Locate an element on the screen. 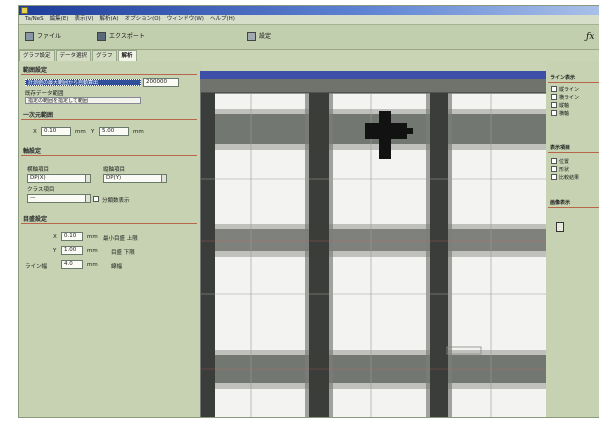 The height and width of the screenshot is (422, 599). tab-analysis: 解析 is located at coordinates (127, 55).